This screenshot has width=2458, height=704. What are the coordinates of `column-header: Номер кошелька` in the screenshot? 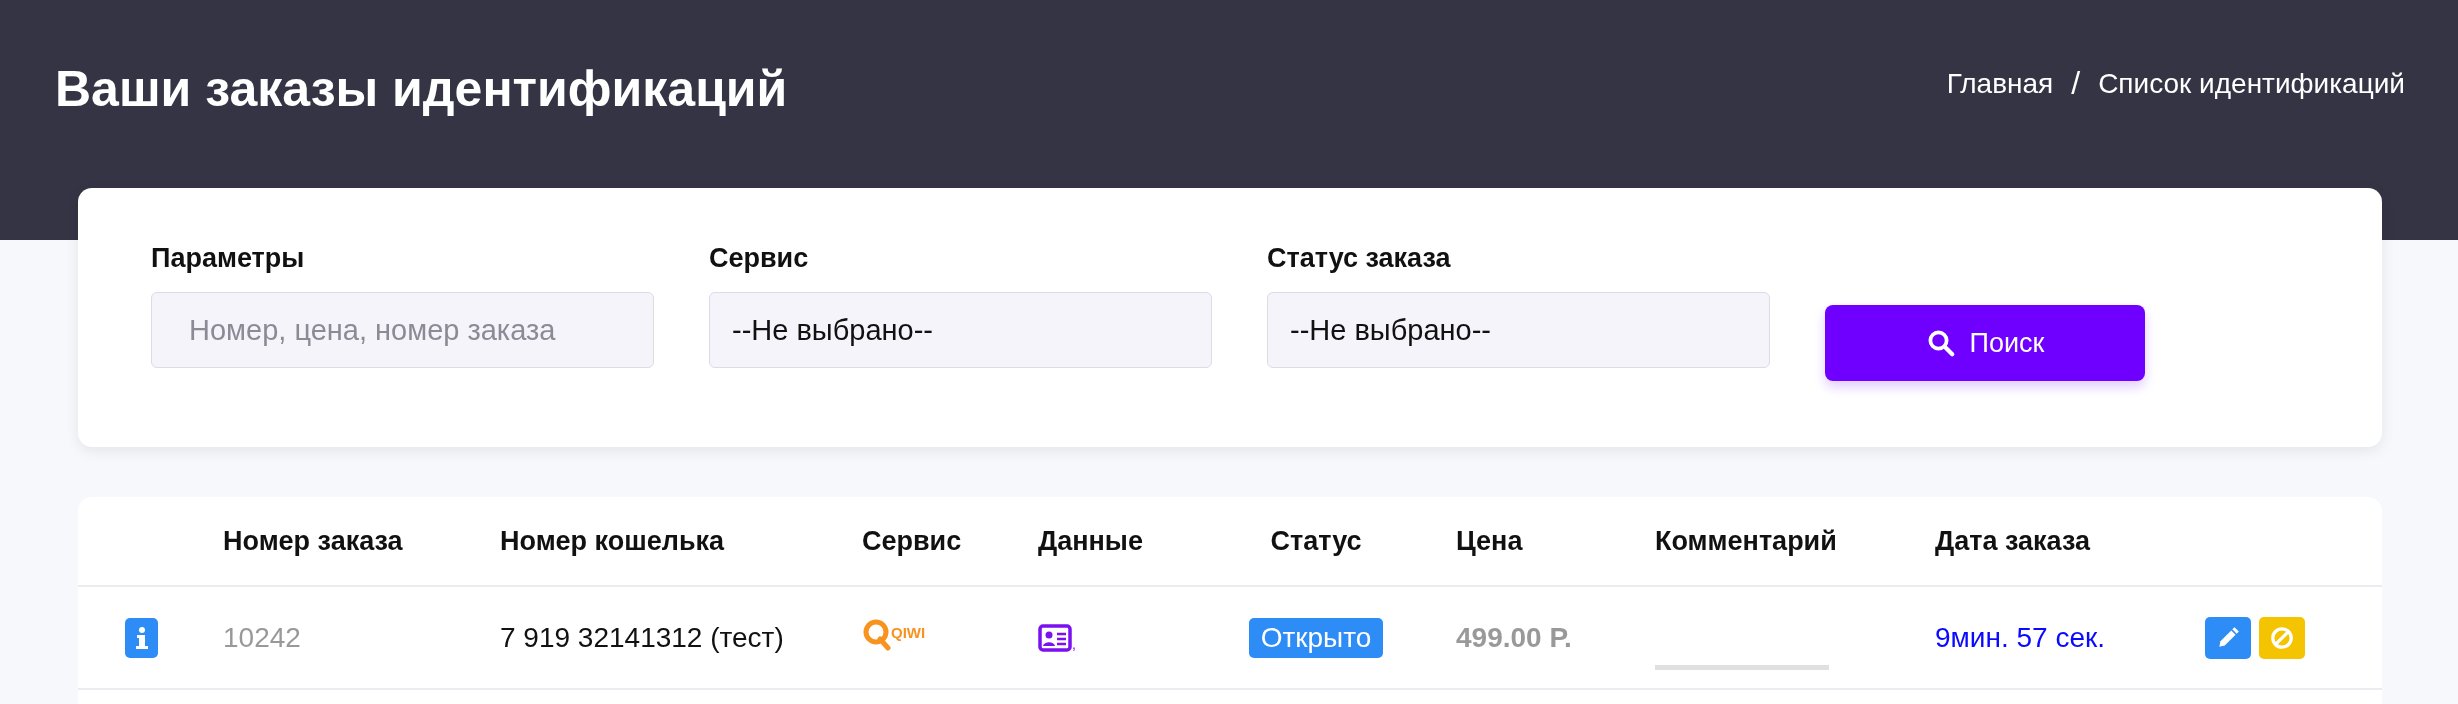 It's located at (612, 540).